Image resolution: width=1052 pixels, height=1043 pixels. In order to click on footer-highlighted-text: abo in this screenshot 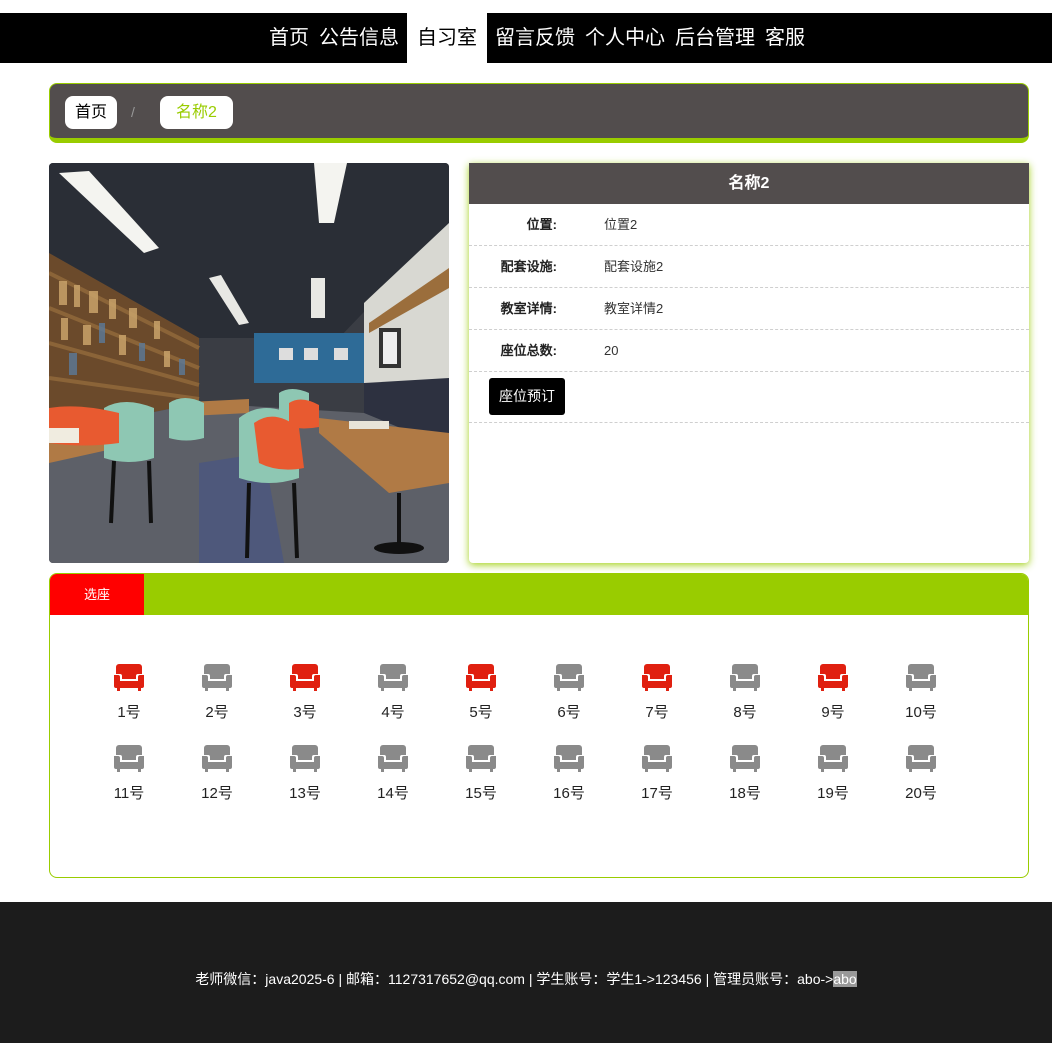, I will do `click(845, 979)`.